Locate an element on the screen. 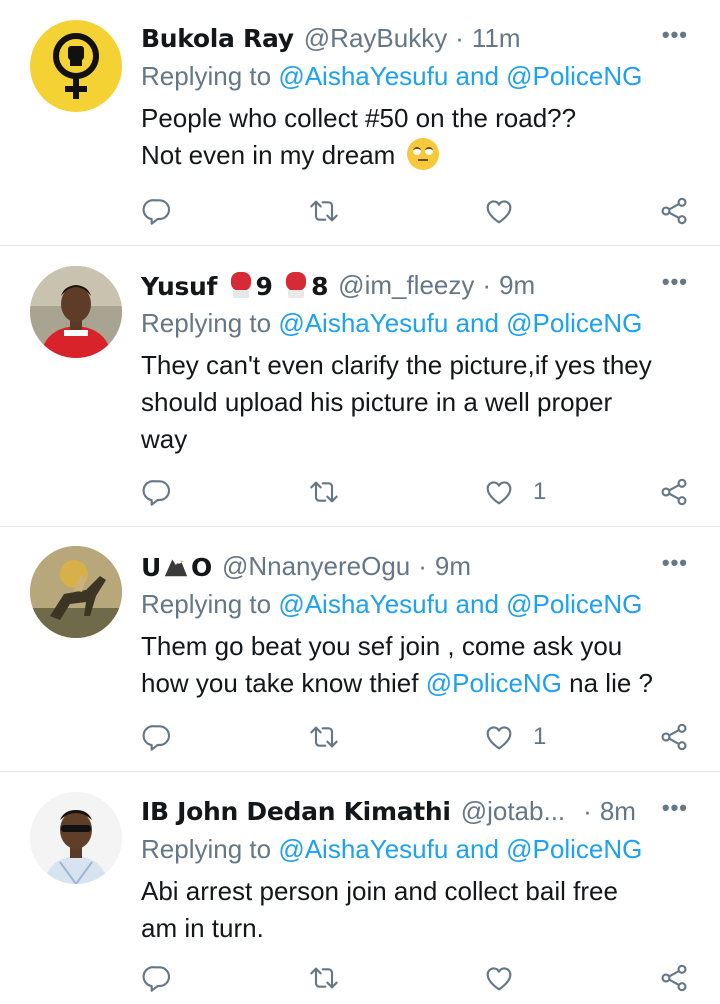 This screenshot has width=720, height=1004. tweet-header: Yusuf 9 8 @im_fleezy · 9m ••• is located at coordinates (417, 285).